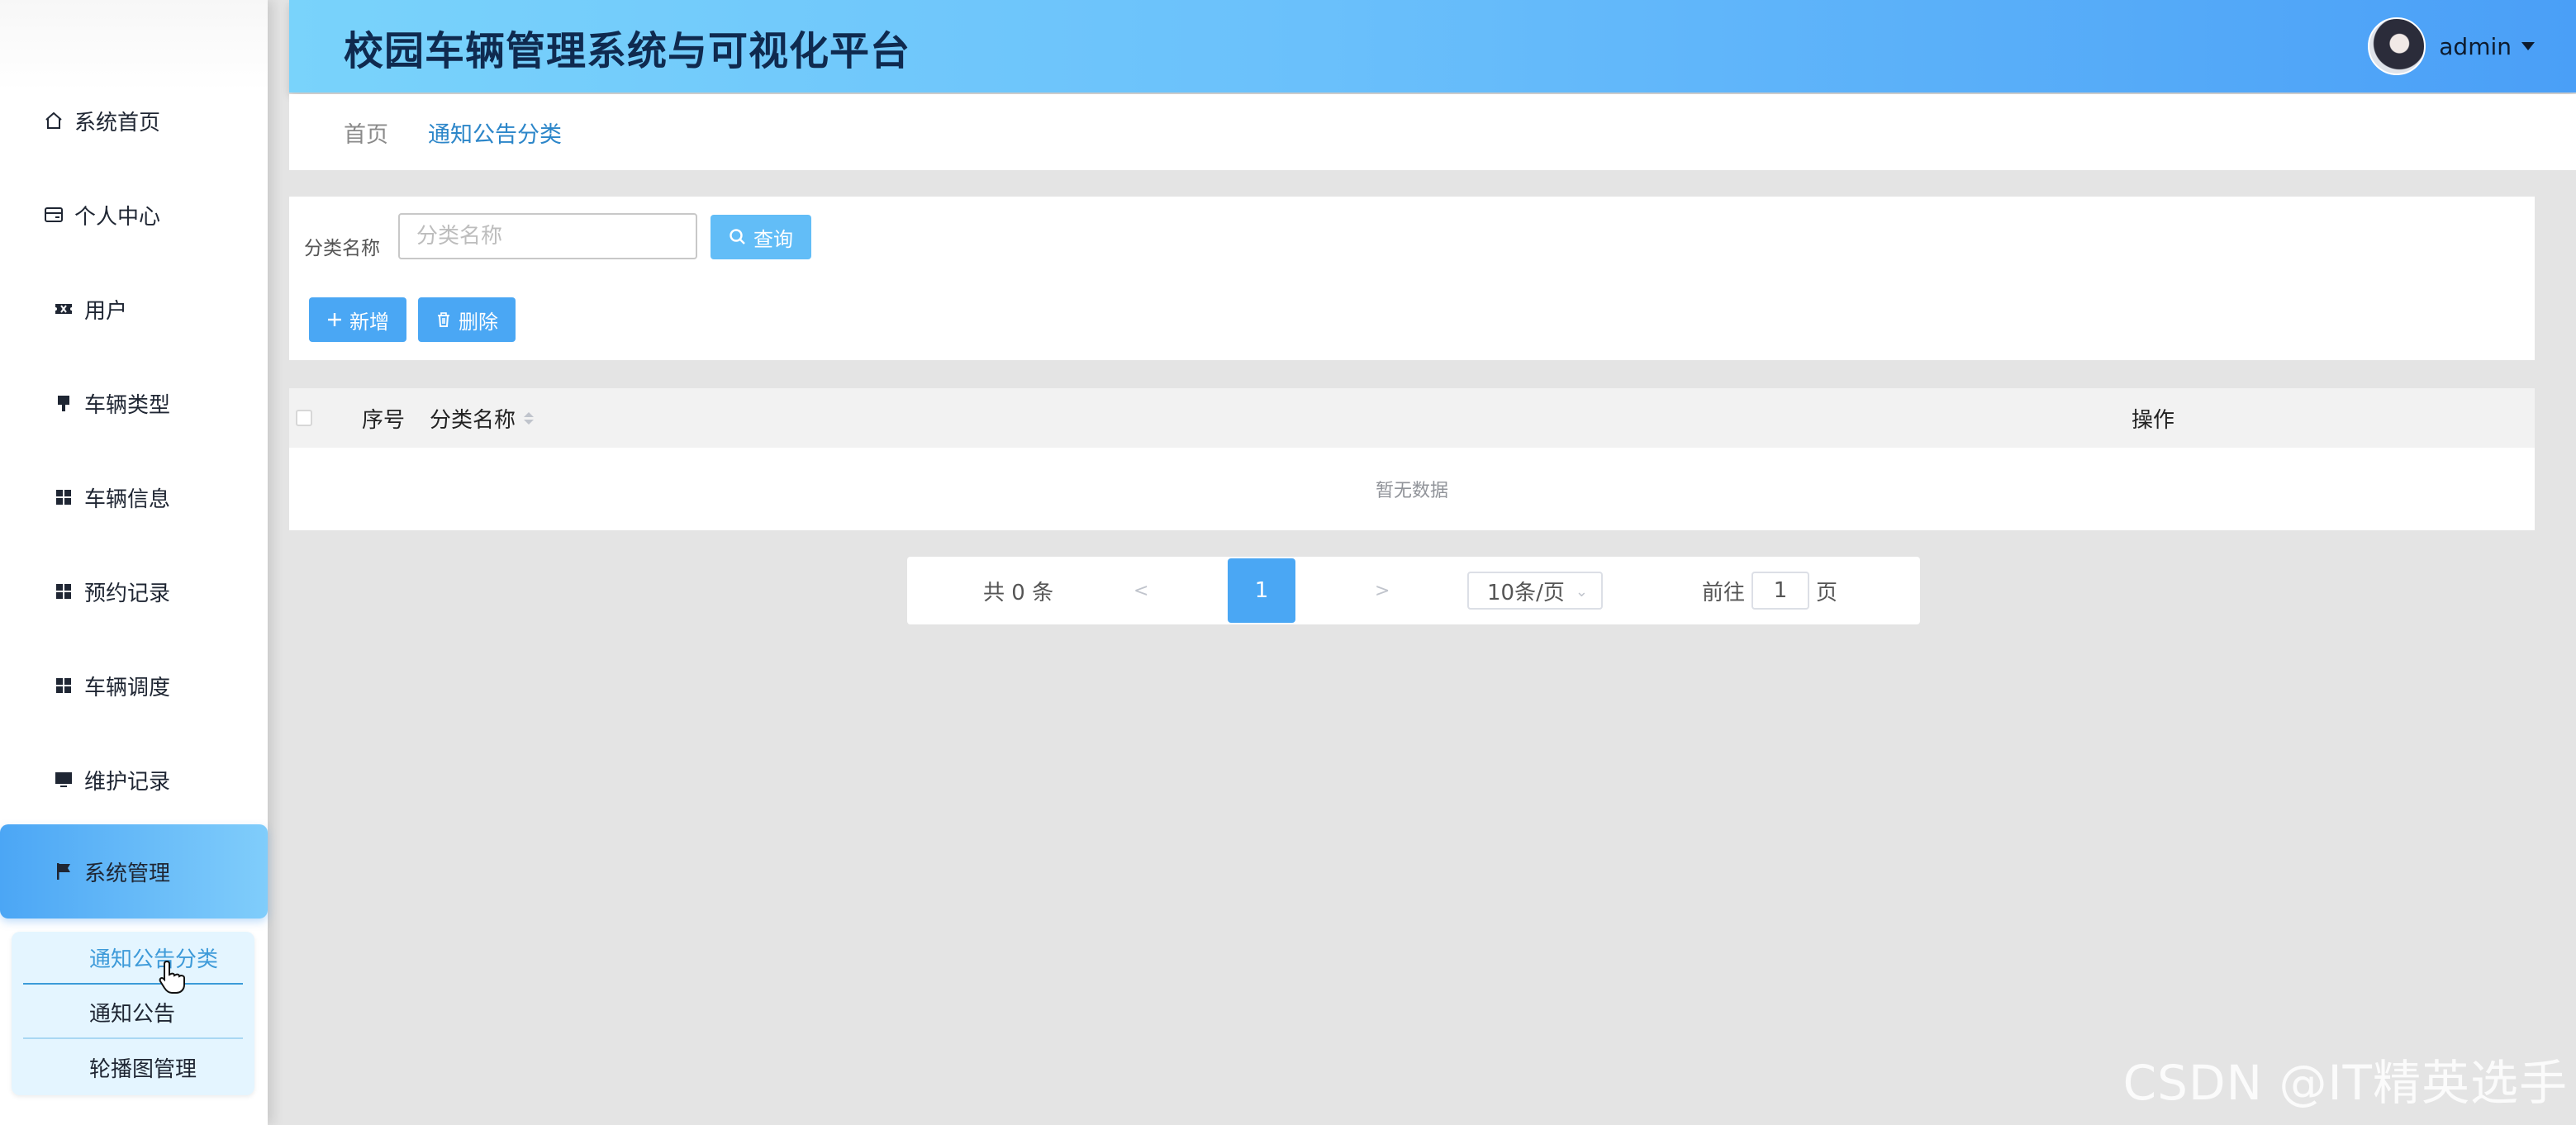 The image size is (2576, 1125). I want to click on plus-icon, so click(334, 319).